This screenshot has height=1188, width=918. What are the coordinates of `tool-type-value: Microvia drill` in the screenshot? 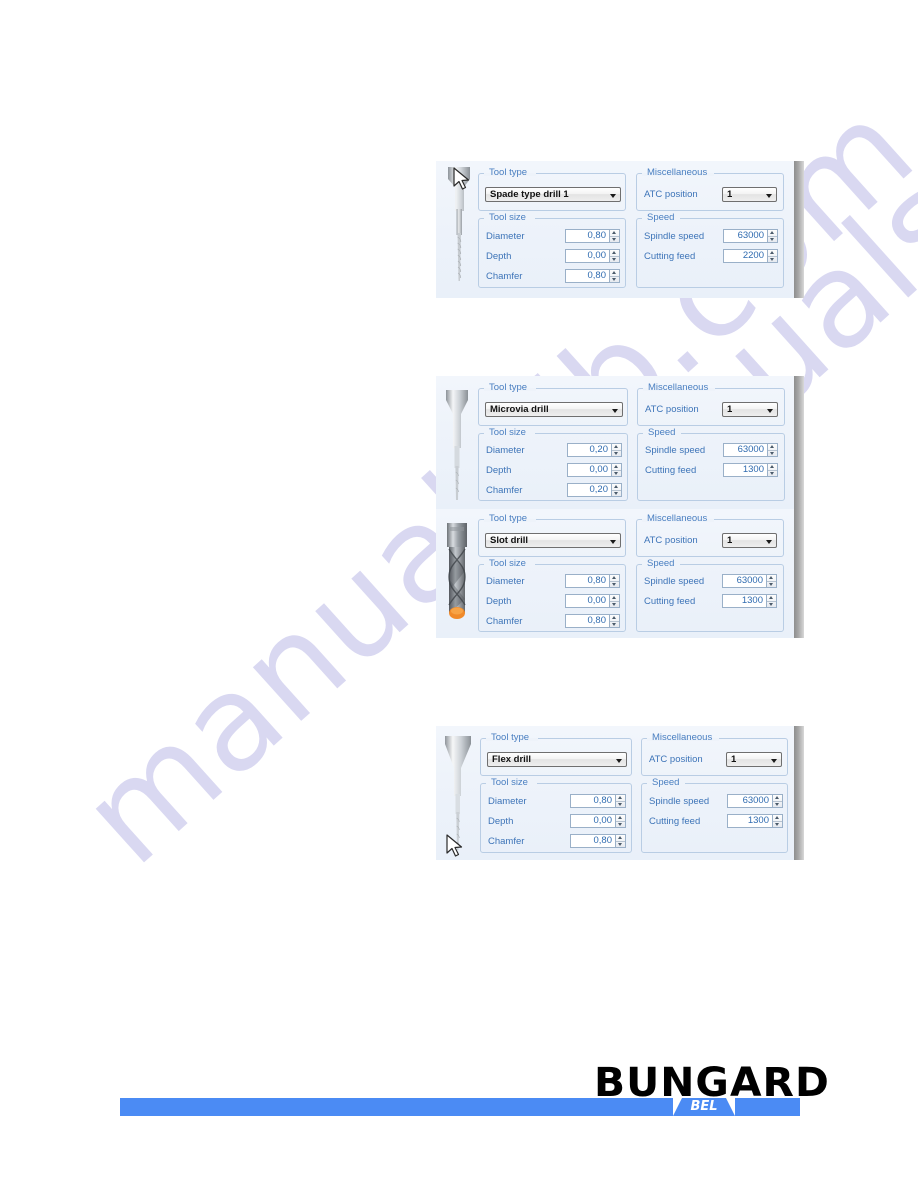 It's located at (519, 409).